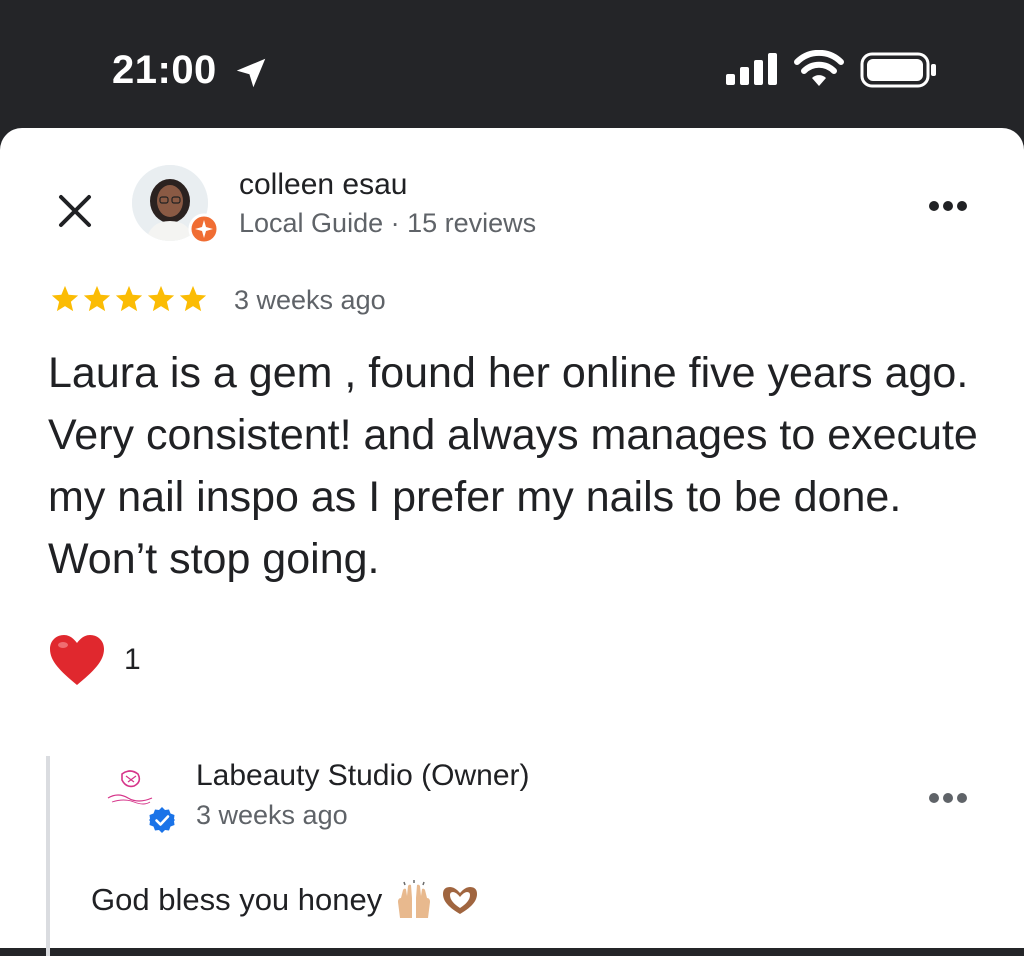  What do you see at coordinates (388, 223) in the screenshot?
I see `reviewer-meta: Local Guide · 15 reviews` at bounding box center [388, 223].